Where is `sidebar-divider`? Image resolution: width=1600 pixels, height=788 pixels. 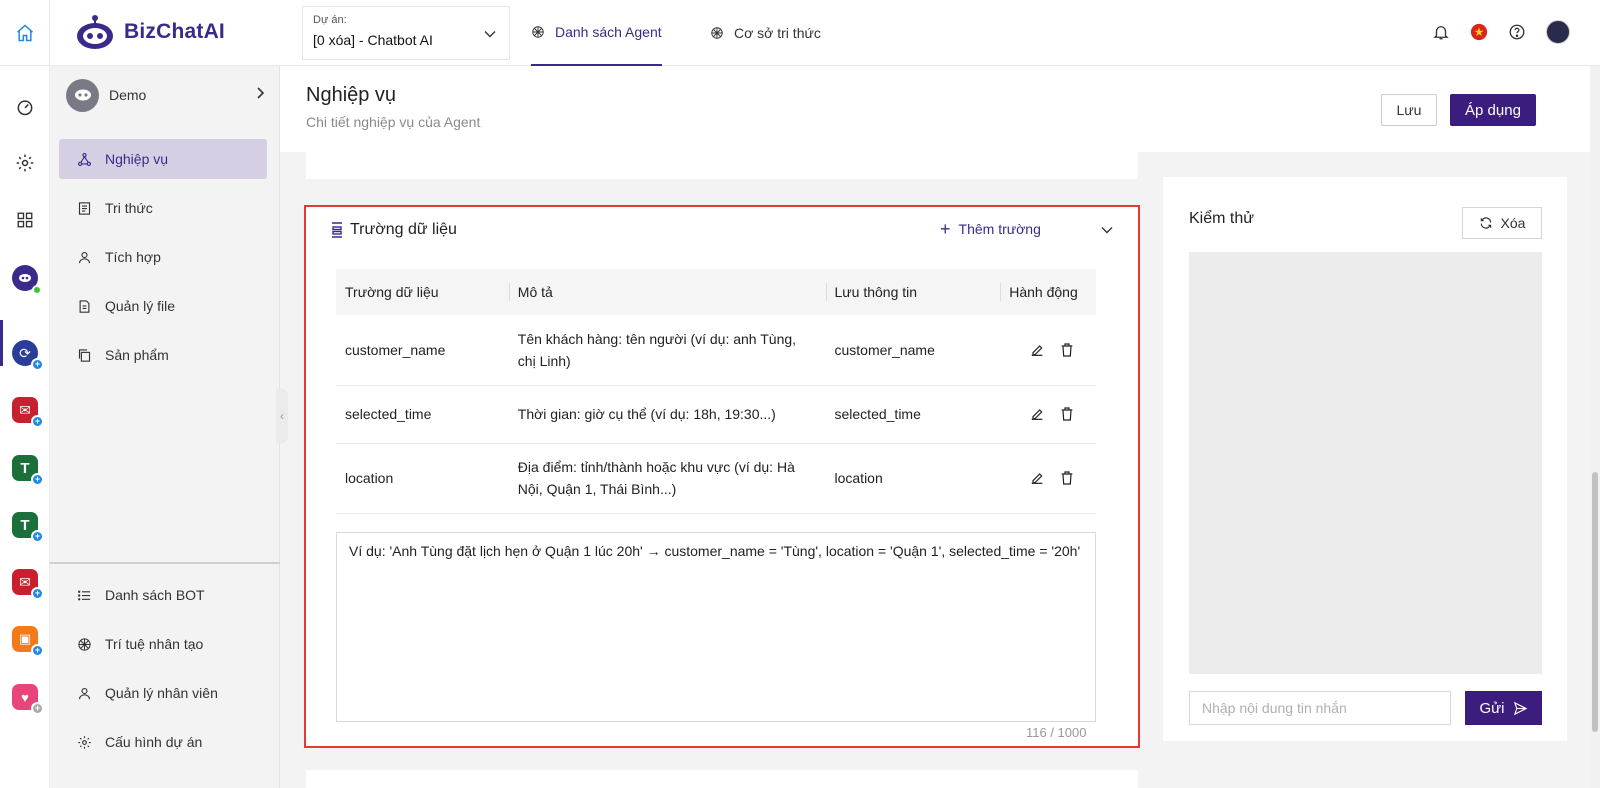 sidebar-divider is located at coordinates (165, 563).